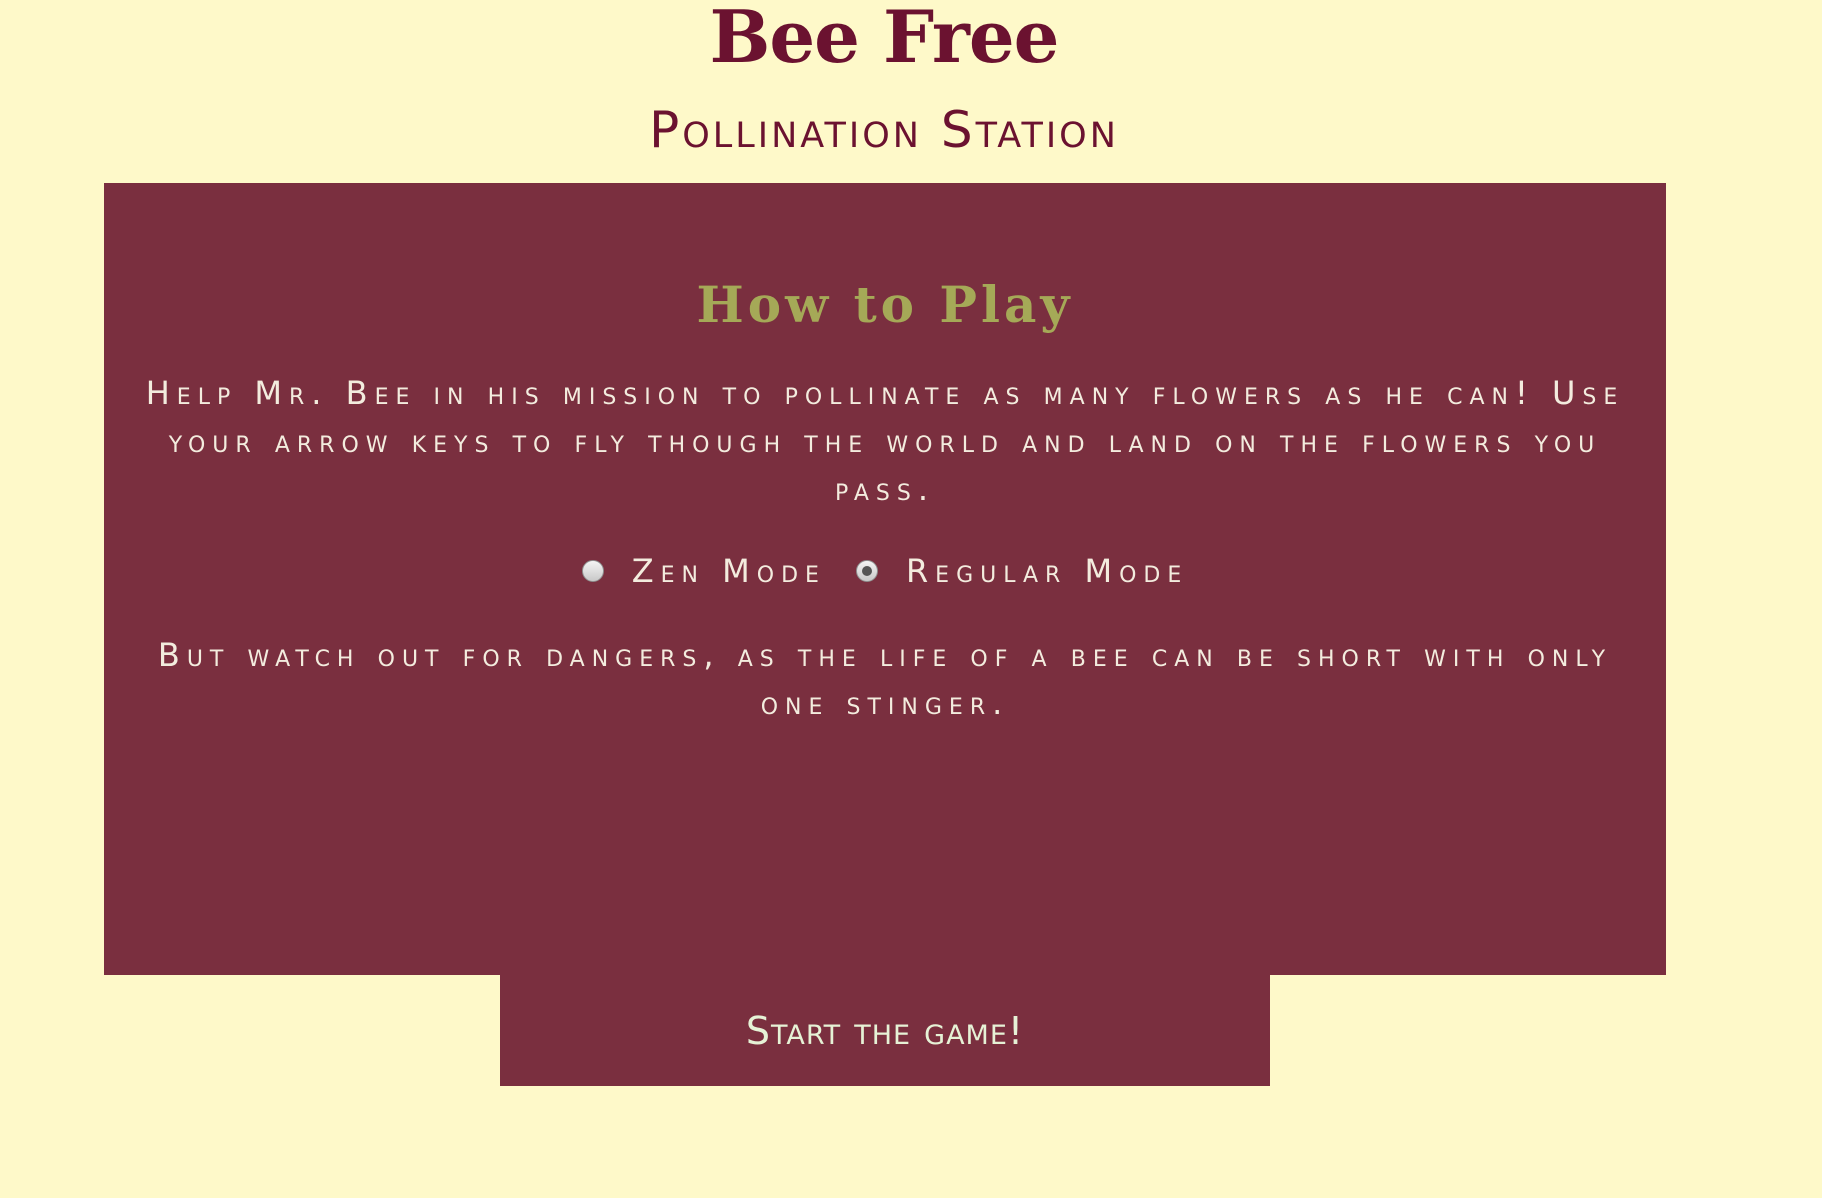  What do you see at coordinates (885, 304) in the screenshot?
I see `how-to-play-heading: How to Play` at bounding box center [885, 304].